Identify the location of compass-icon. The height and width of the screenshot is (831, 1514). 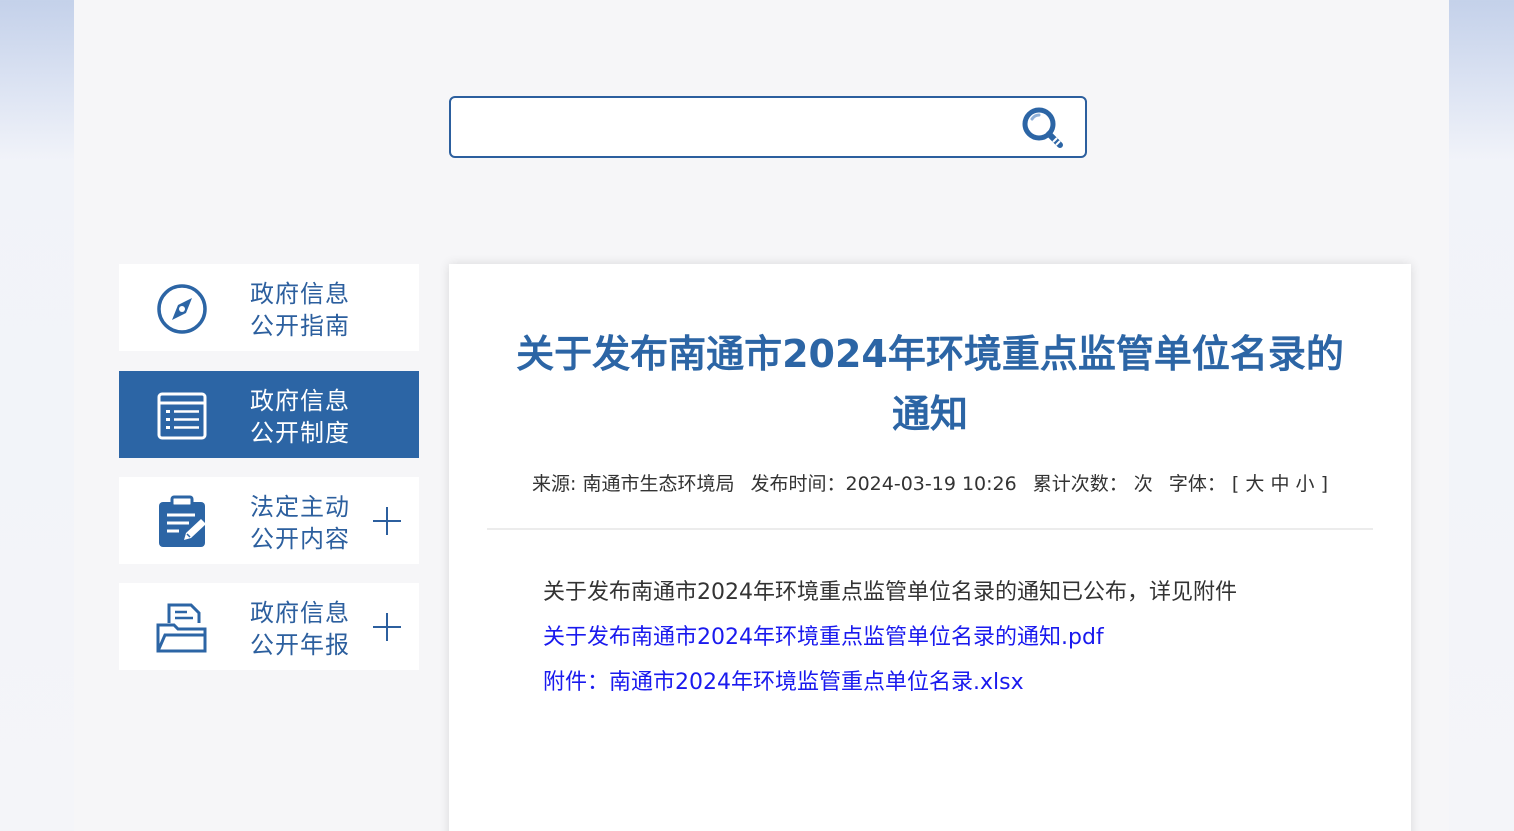
(182, 309).